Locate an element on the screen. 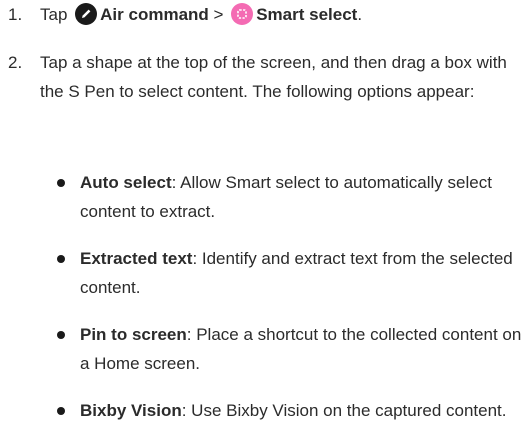  option-title: Bixby Vision is located at coordinates (131, 410).